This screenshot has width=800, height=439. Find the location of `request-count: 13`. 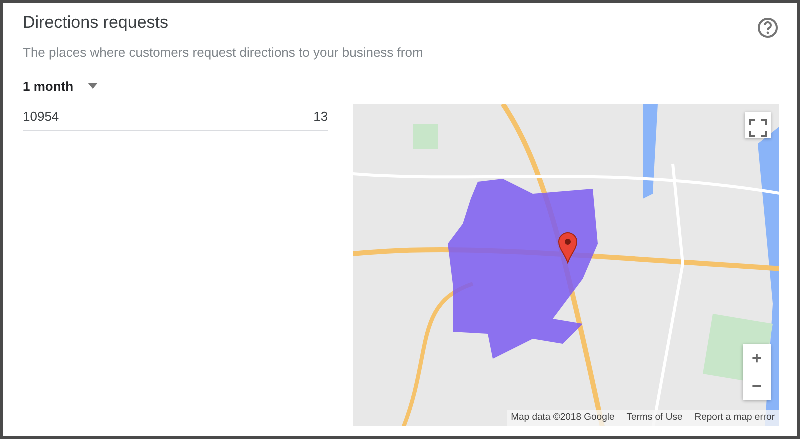

request-count: 13 is located at coordinates (321, 117).